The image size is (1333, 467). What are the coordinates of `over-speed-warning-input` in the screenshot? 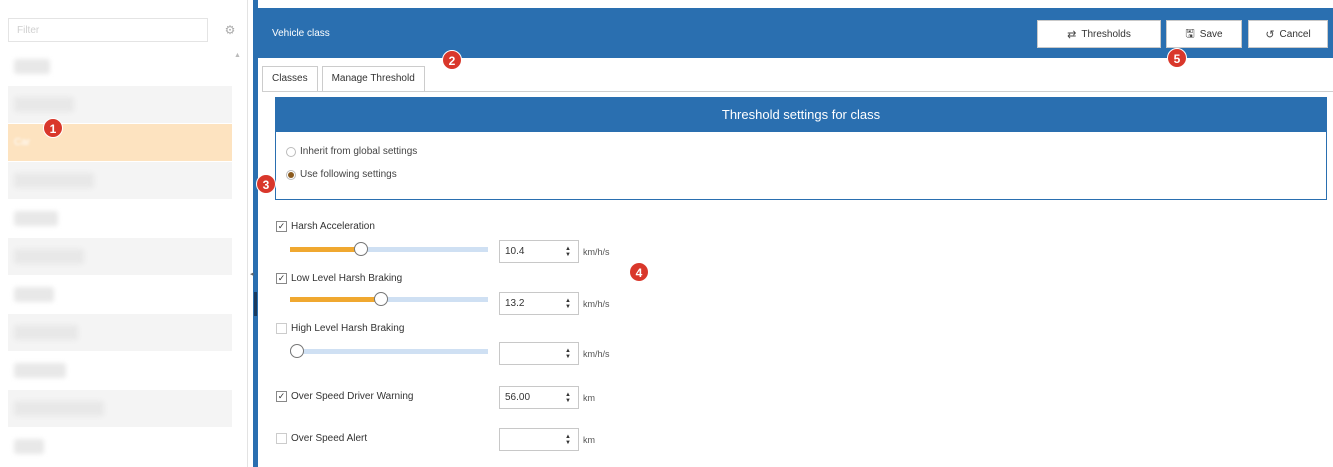 It's located at (529, 397).